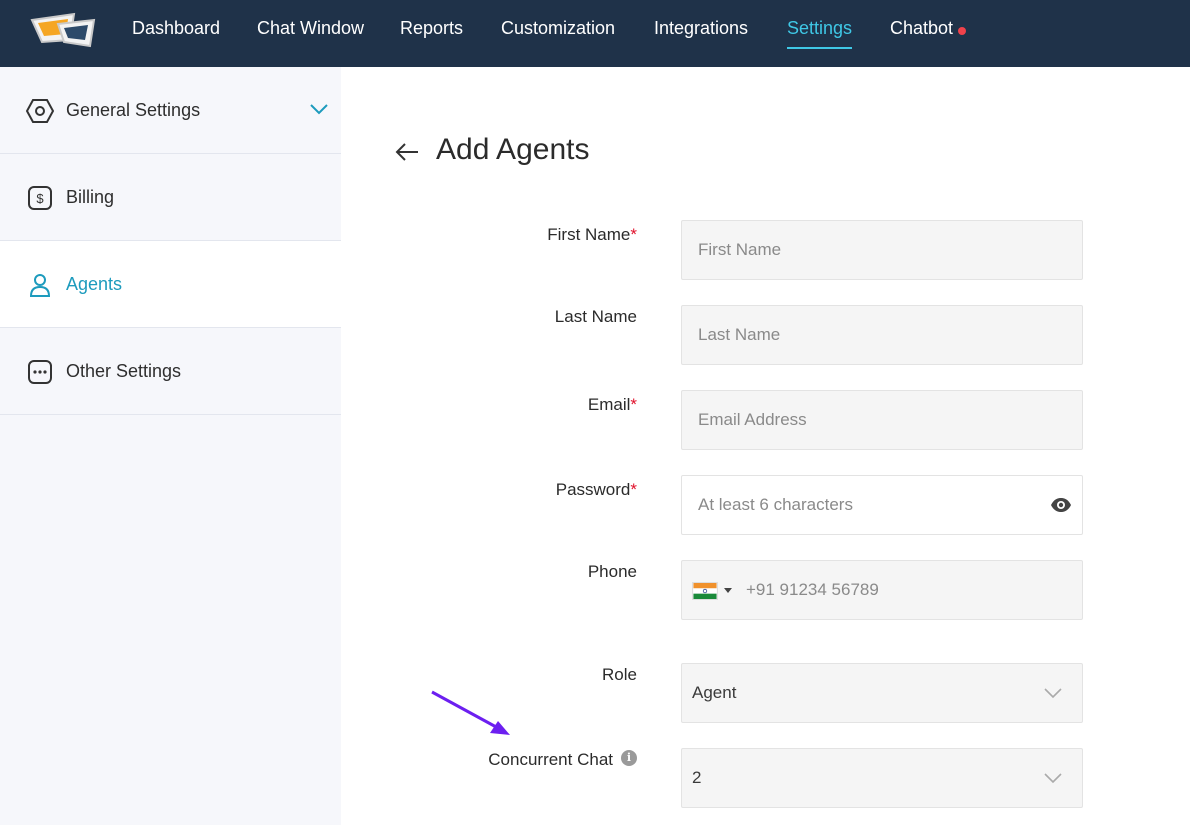 The width and height of the screenshot is (1190, 825). What do you see at coordinates (714, 692) in the screenshot?
I see `role-select-value: Agent` at bounding box center [714, 692].